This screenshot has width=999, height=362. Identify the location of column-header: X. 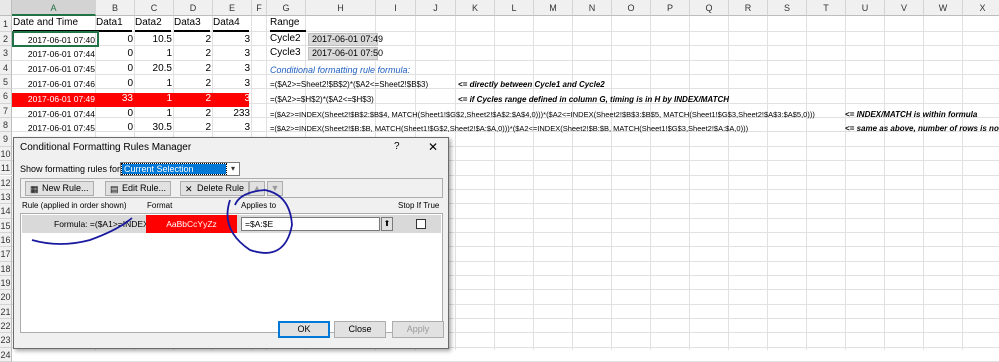
(981, 8).